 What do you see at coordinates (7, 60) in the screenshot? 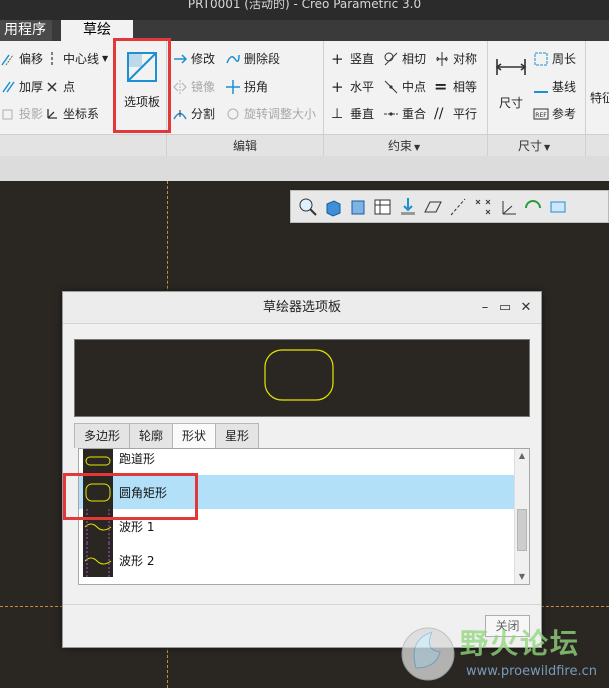
I see `offset-icon` at bounding box center [7, 60].